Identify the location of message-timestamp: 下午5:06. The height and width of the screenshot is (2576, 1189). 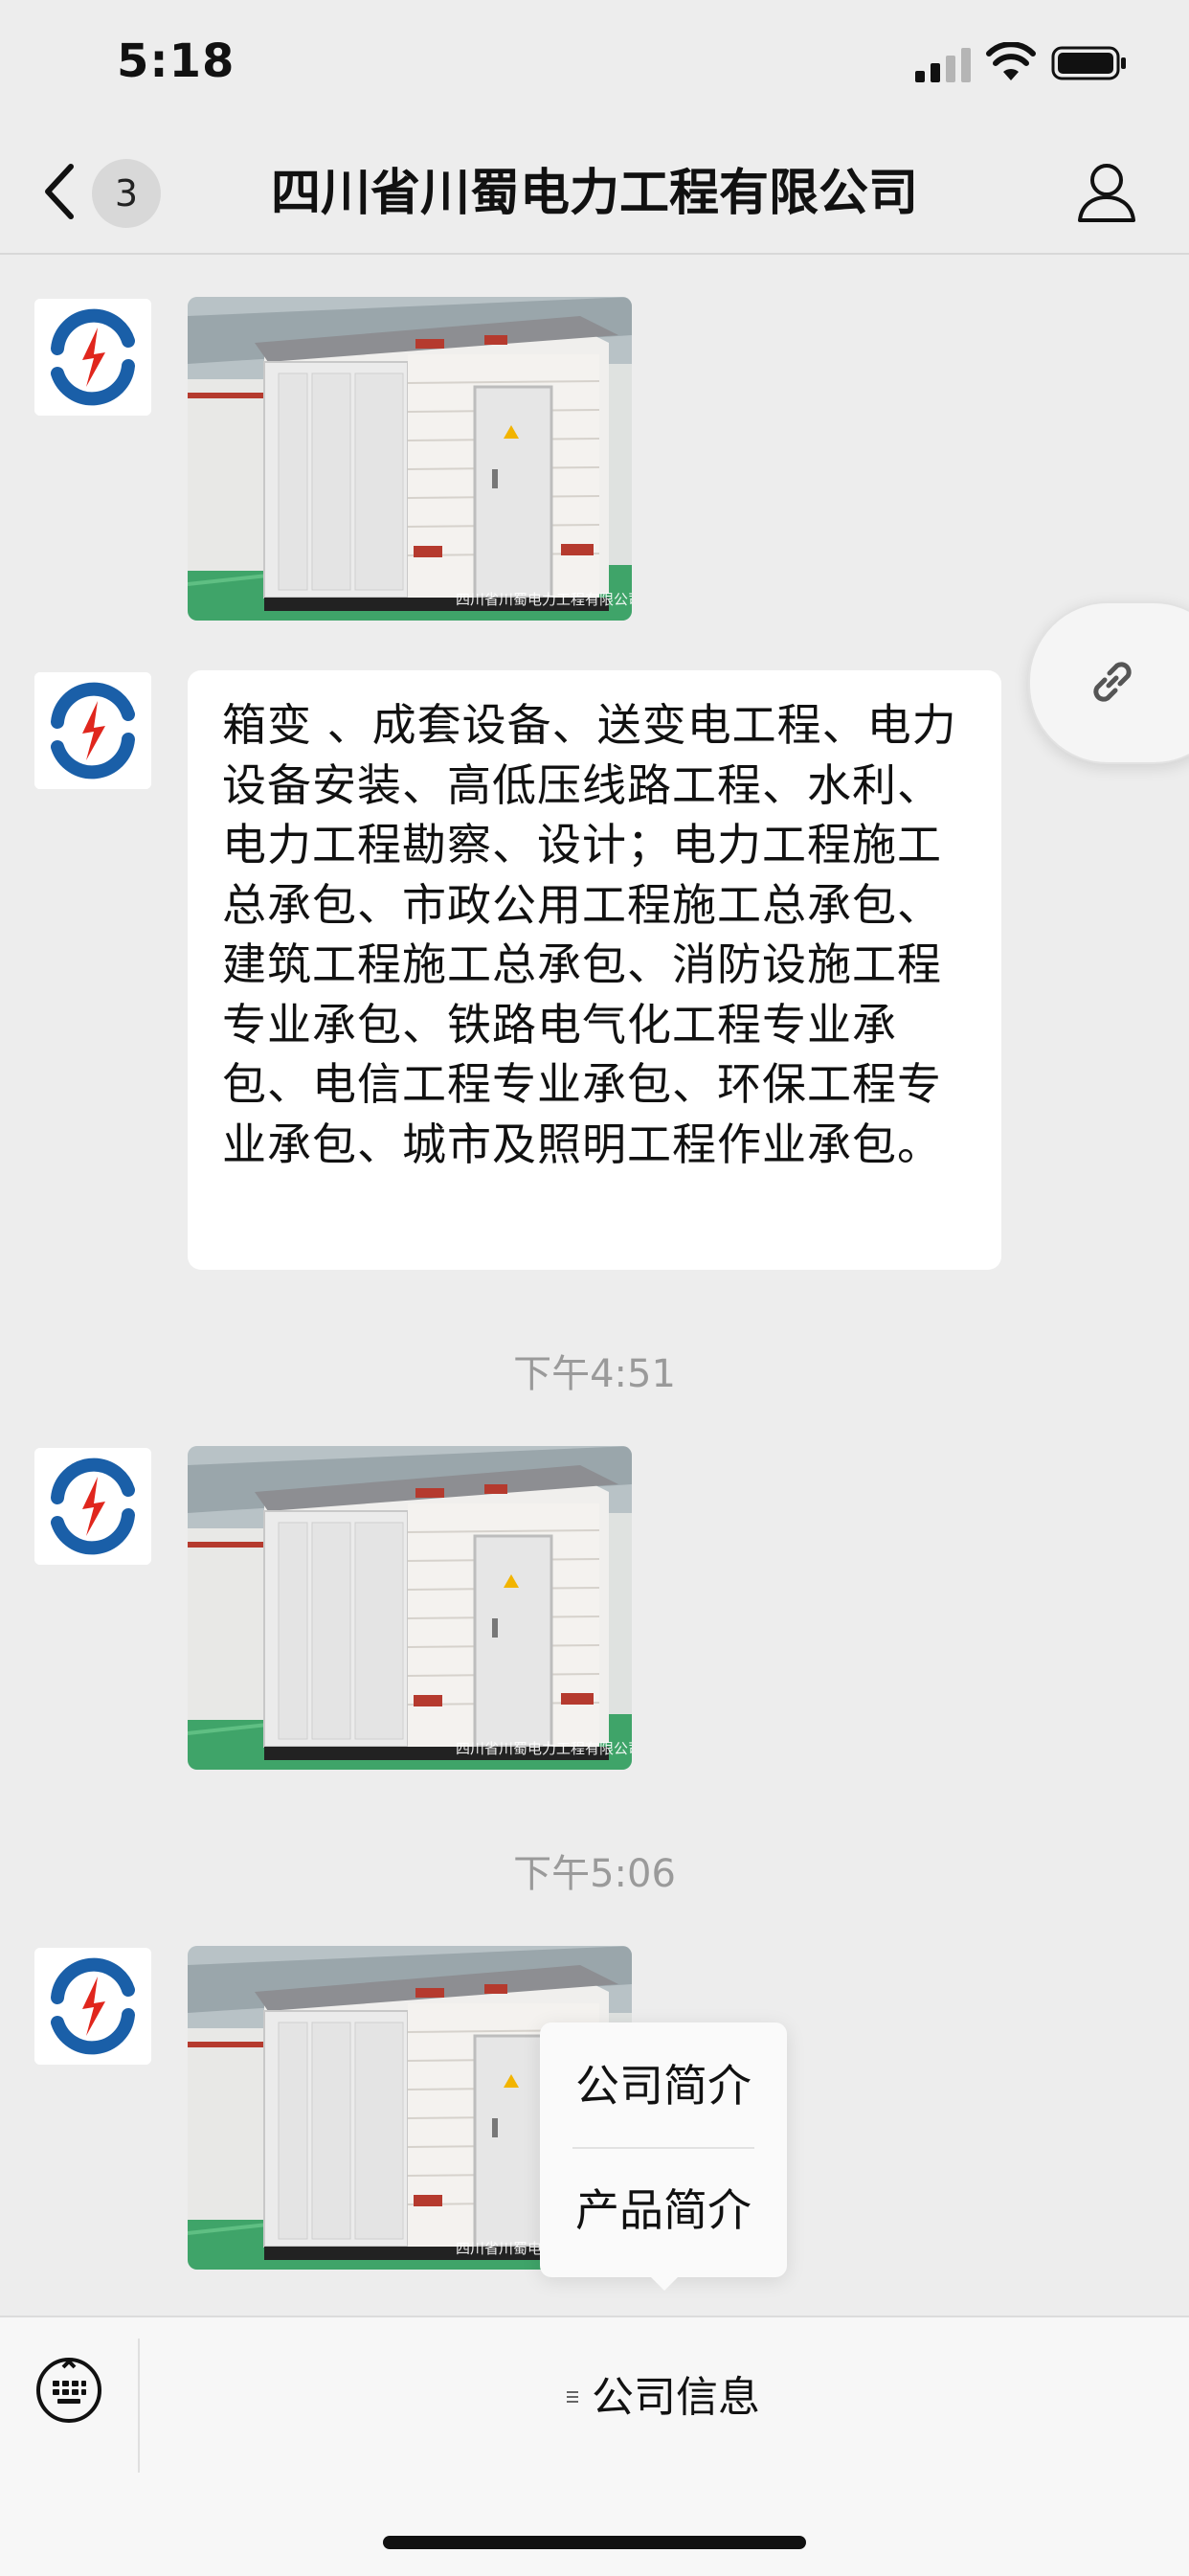
(594, 1874).